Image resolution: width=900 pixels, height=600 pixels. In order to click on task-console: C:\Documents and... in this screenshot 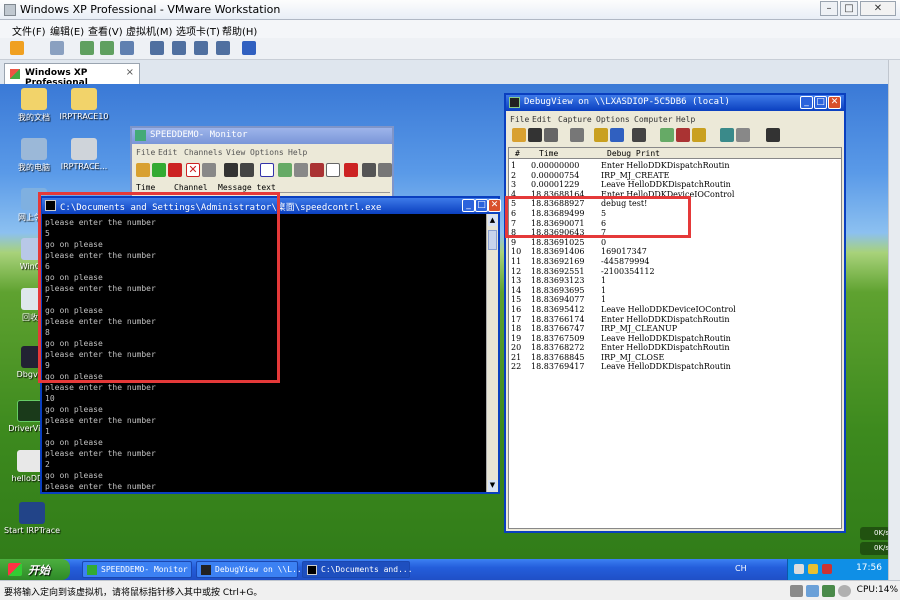, I will do `click(357, 569)`.